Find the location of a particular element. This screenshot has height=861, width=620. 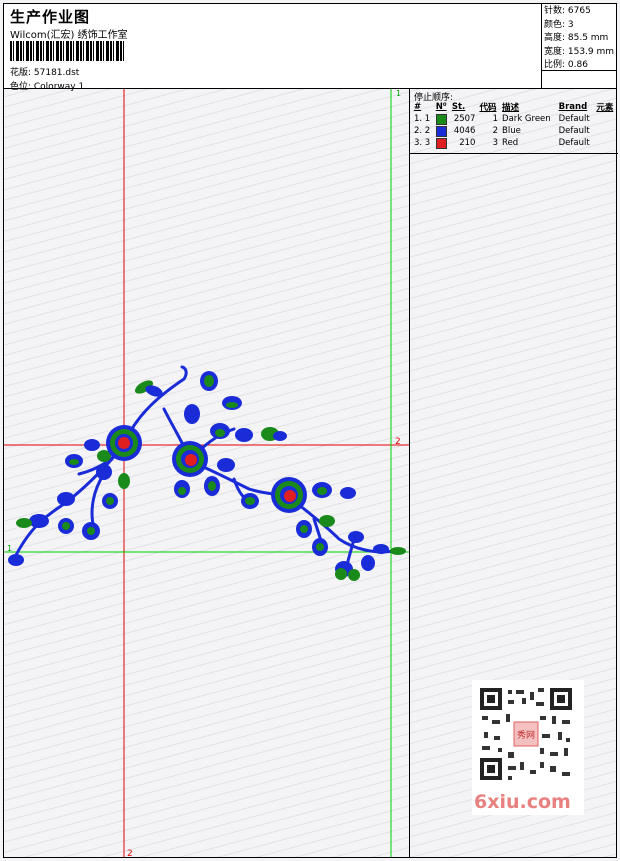

stats-divider is located at coordinates (578, 70).